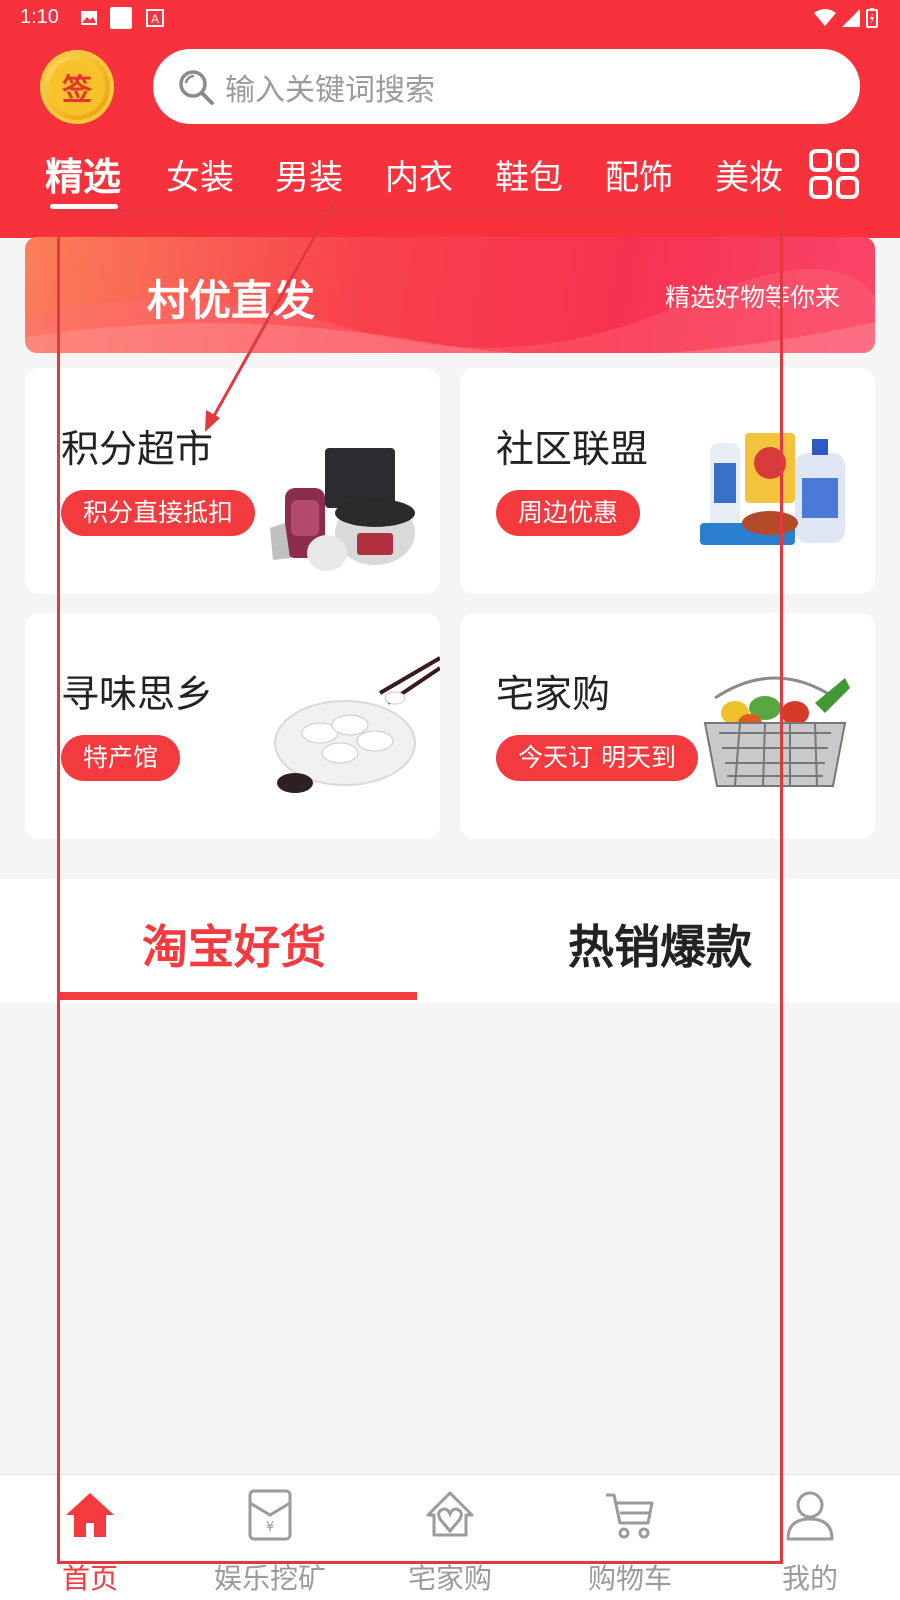  I want to click on active-tab-underline, so click(84, 206).